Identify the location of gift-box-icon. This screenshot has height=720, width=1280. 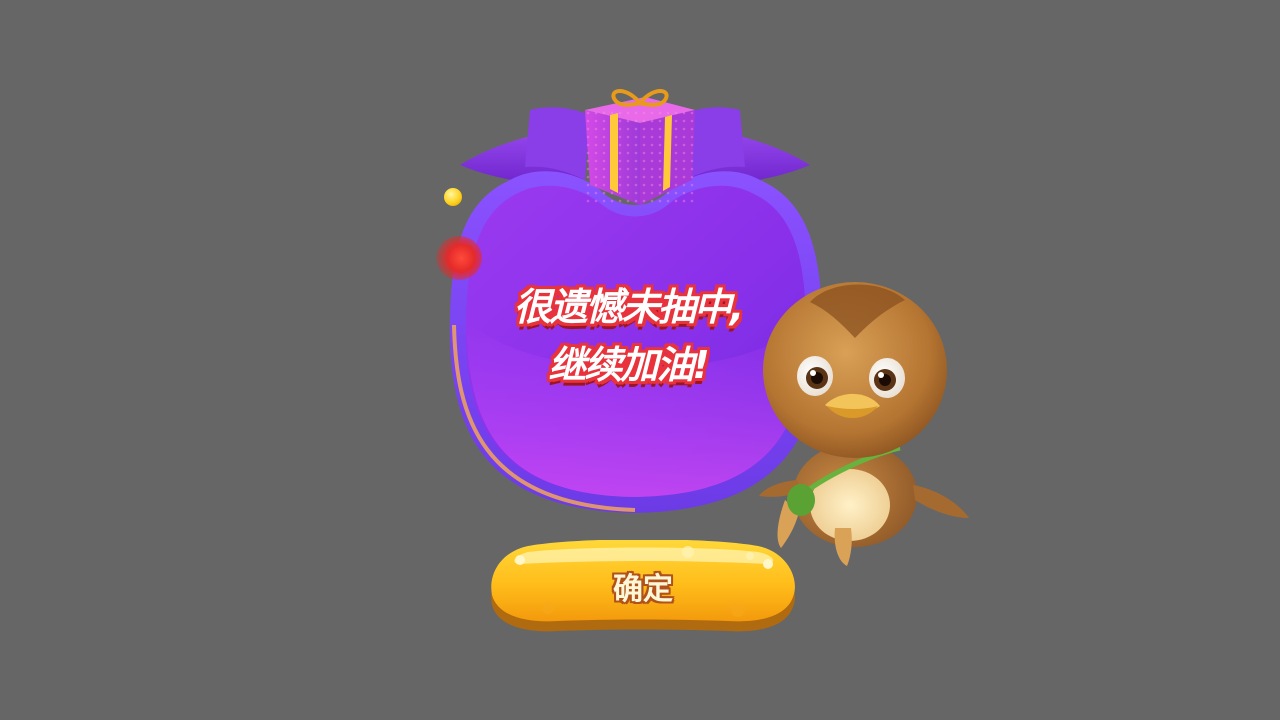
(640, 147).